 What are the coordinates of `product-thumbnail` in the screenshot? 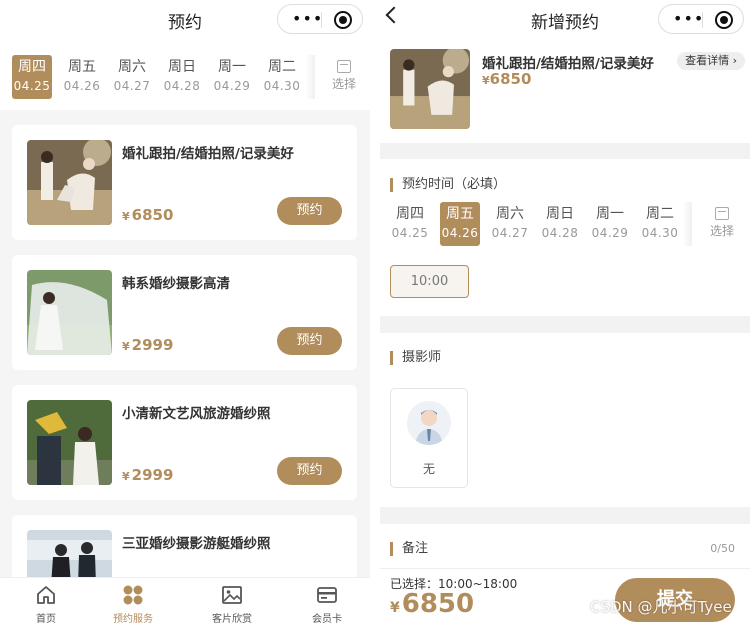 It's located at (430, 89).